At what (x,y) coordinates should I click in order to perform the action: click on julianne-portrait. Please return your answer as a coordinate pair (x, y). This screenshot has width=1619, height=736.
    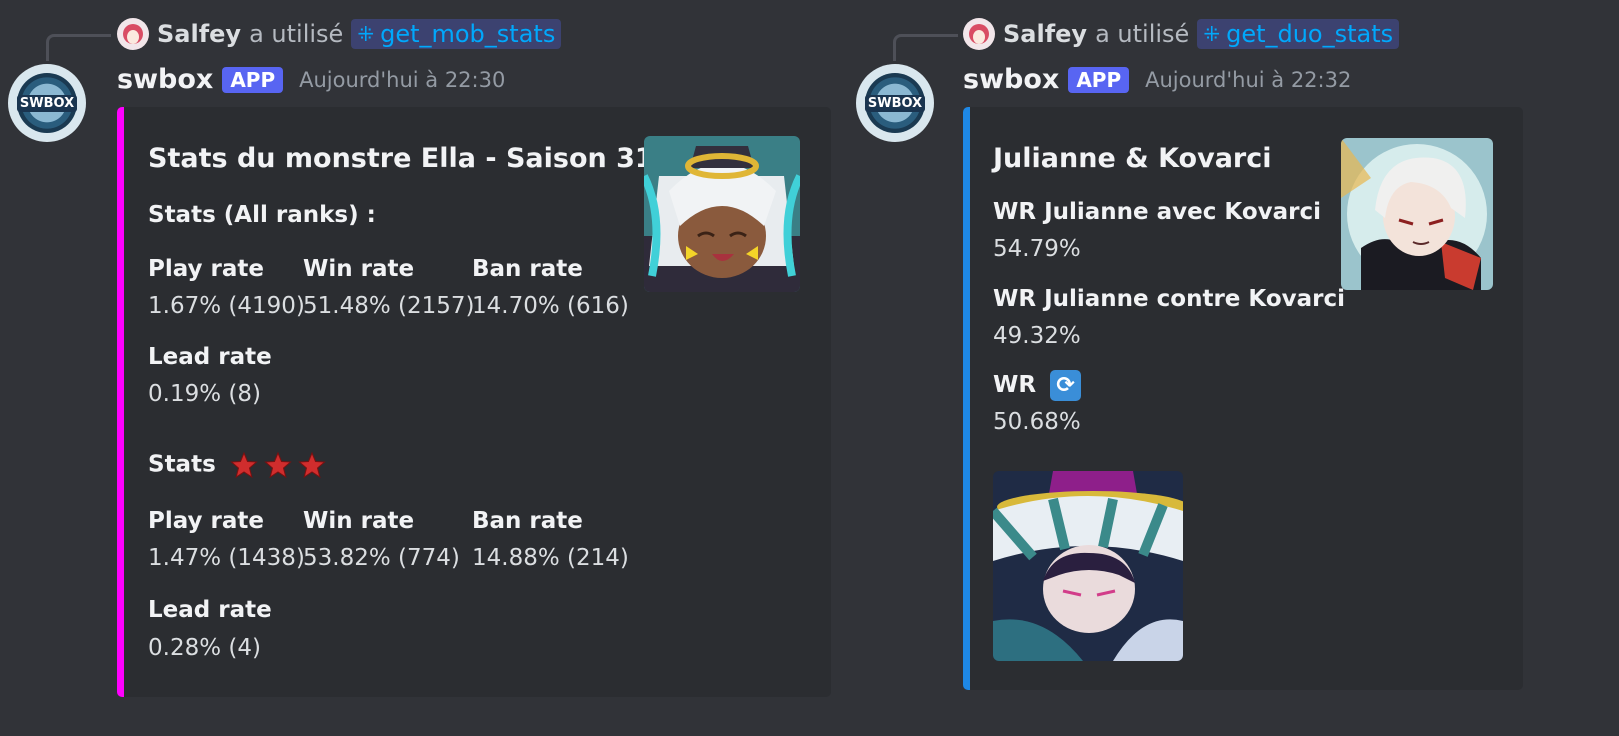
    Looking at the image, I should click on (1417, 214).